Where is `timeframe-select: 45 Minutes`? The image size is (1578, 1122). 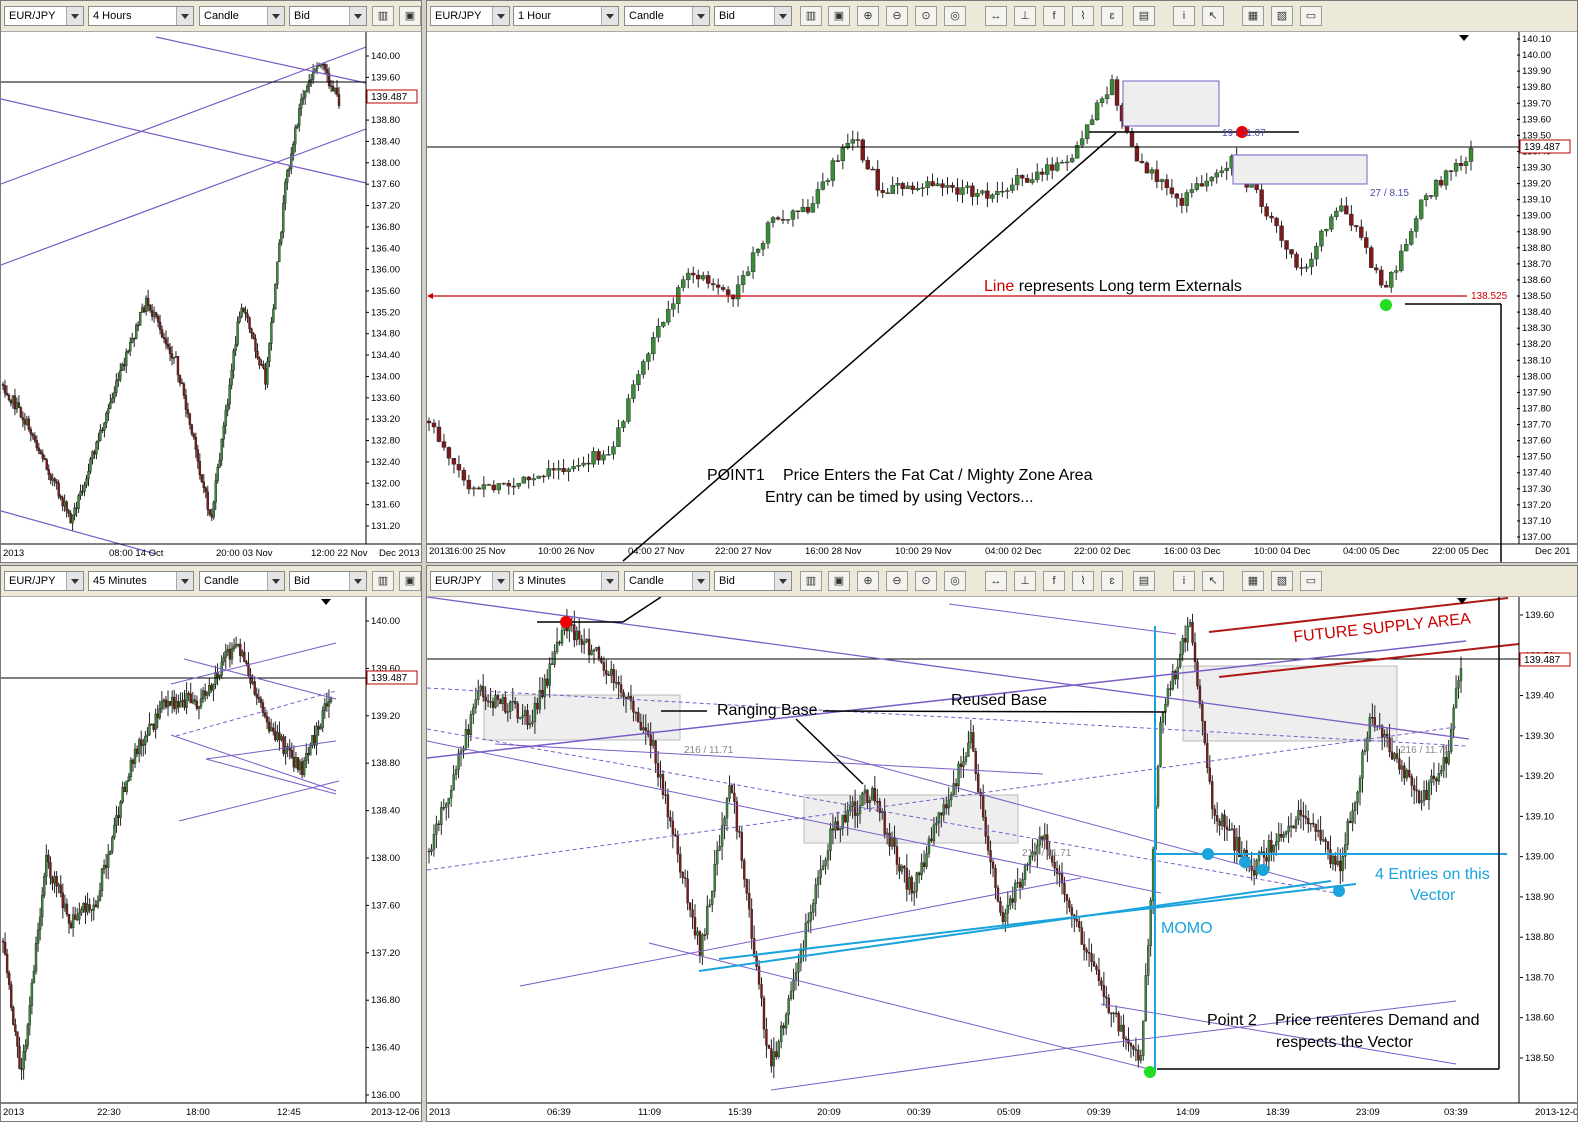
timeframe-select: 45 Minutes is located at coordinates (141, 581).